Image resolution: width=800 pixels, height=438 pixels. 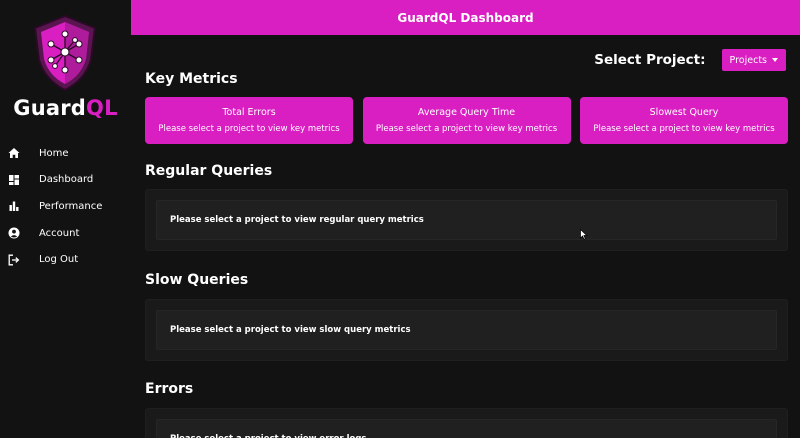 I want to click on brand-suffix: QL, so click(x=102, y=108).